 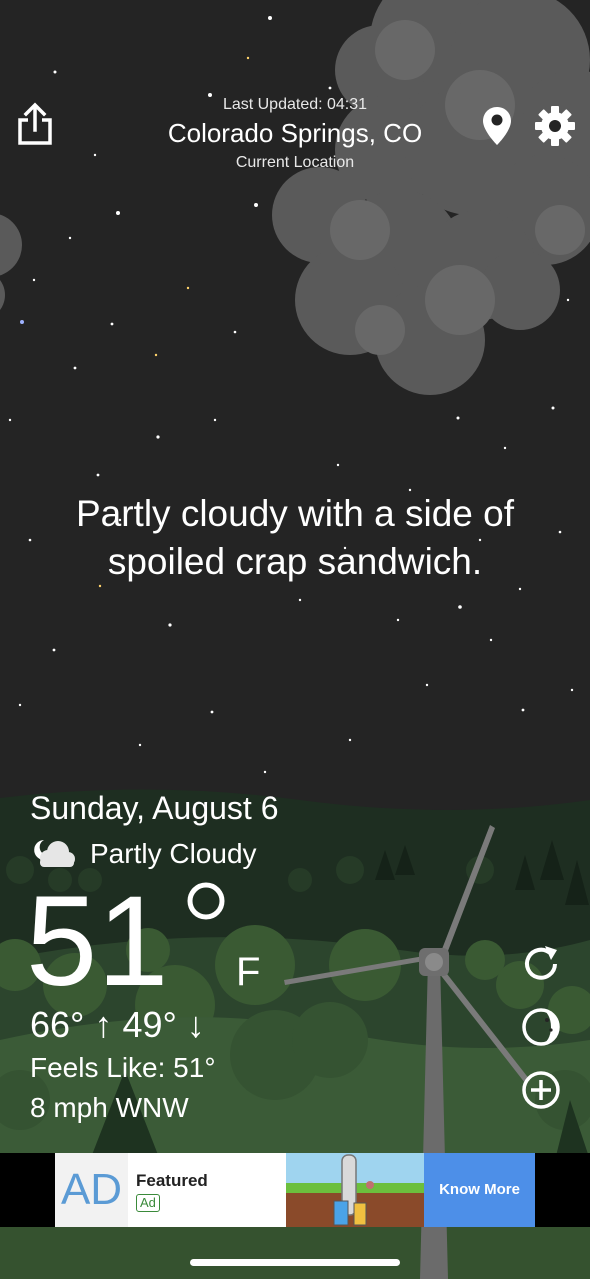 What do you see at coordinates (109, 1107) in the screenshot?
I see `wind-speed: 8 mph WNW` at bounding box center [109, 1107].